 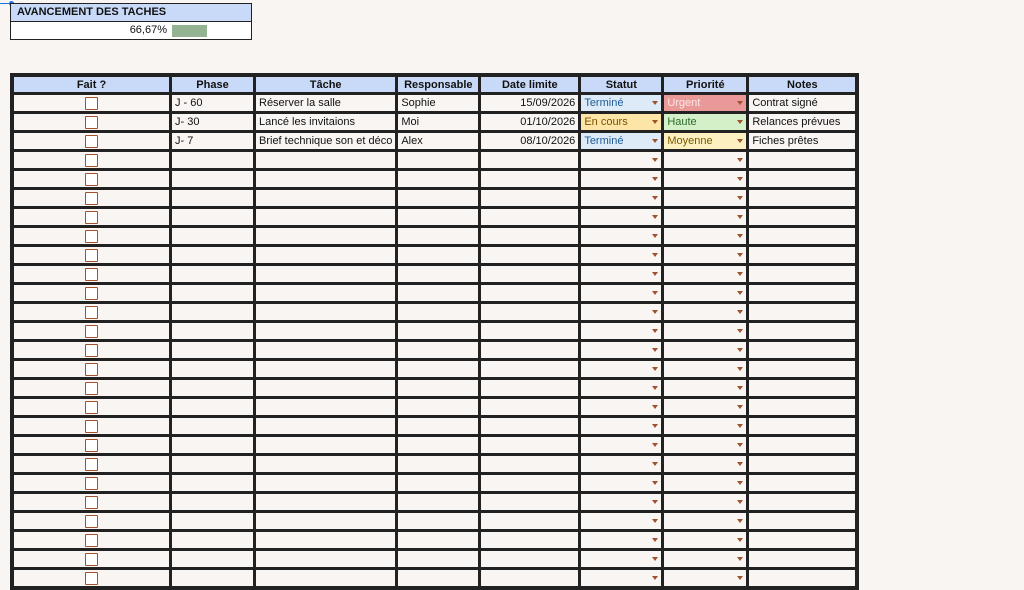 I want to click on header-owner: Responsable, so click(x=438, y=84).